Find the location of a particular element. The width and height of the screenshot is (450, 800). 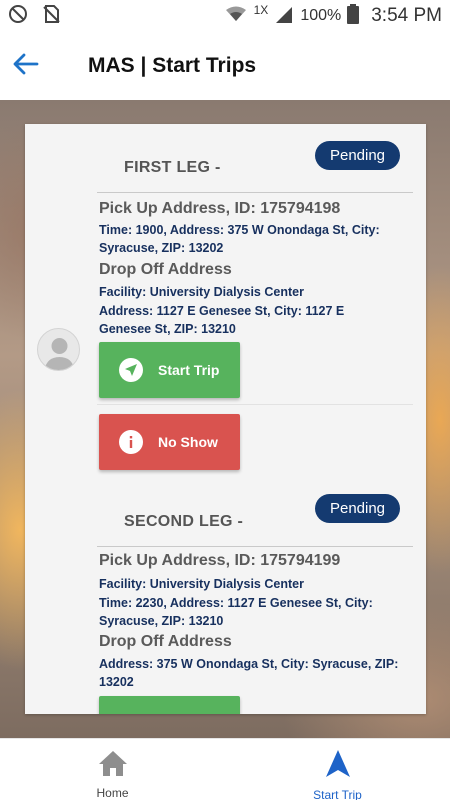

first-leg-dropoff-facility: Facility: University Dialysis Center is located at coordinates (201, 292).